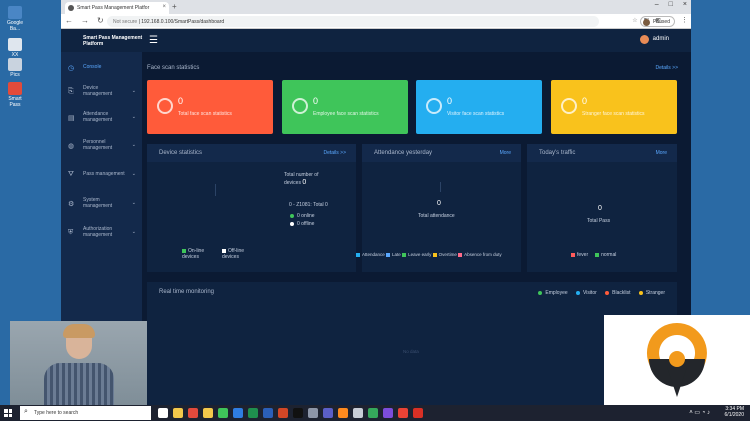 This screenshot has height=421, width=750. Describe the element at coordinates (100, 20) in the screenshot. I see `reload-button: ↻` at that location.